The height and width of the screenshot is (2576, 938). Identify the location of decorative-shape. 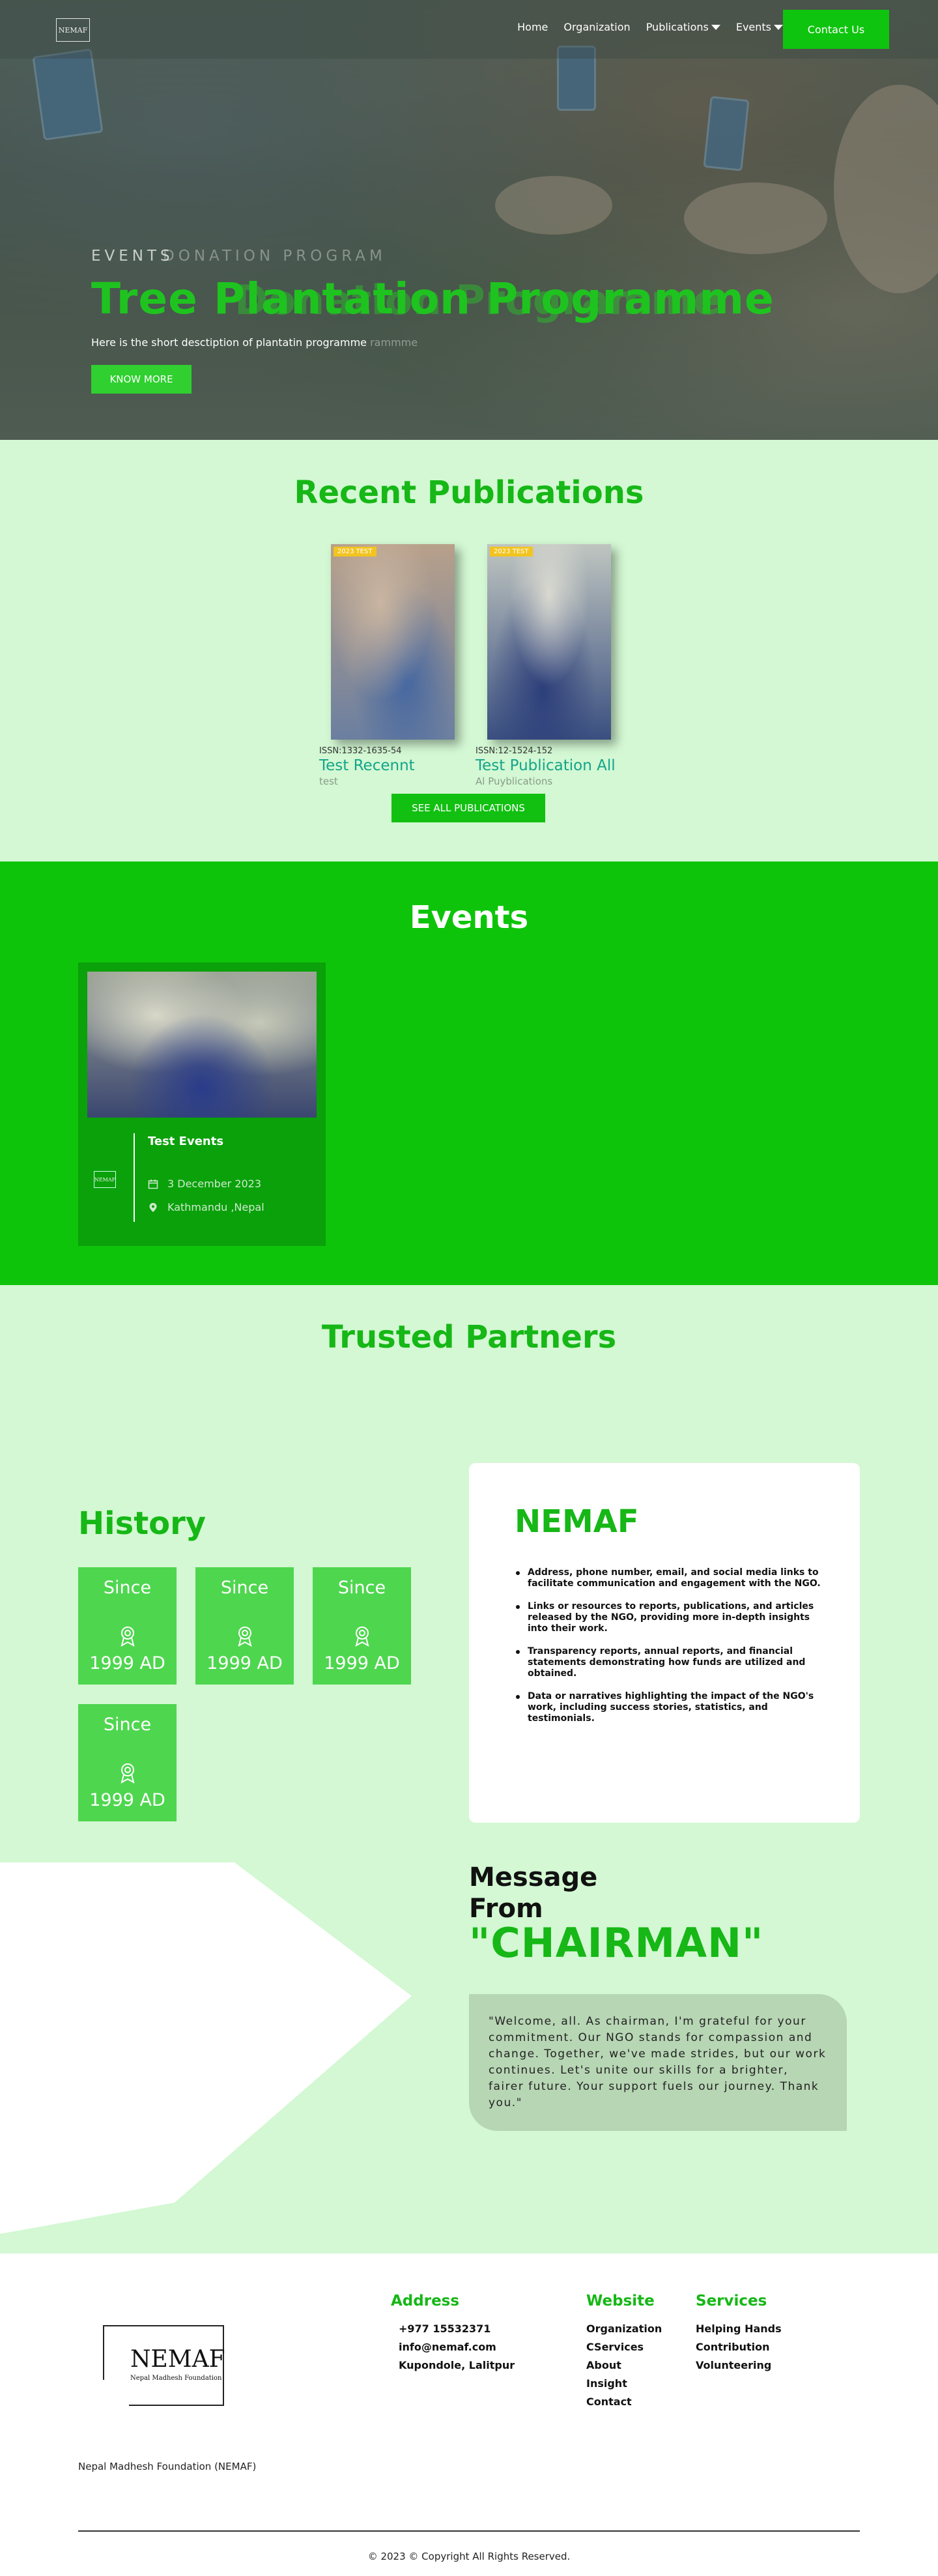
(206, 2048).